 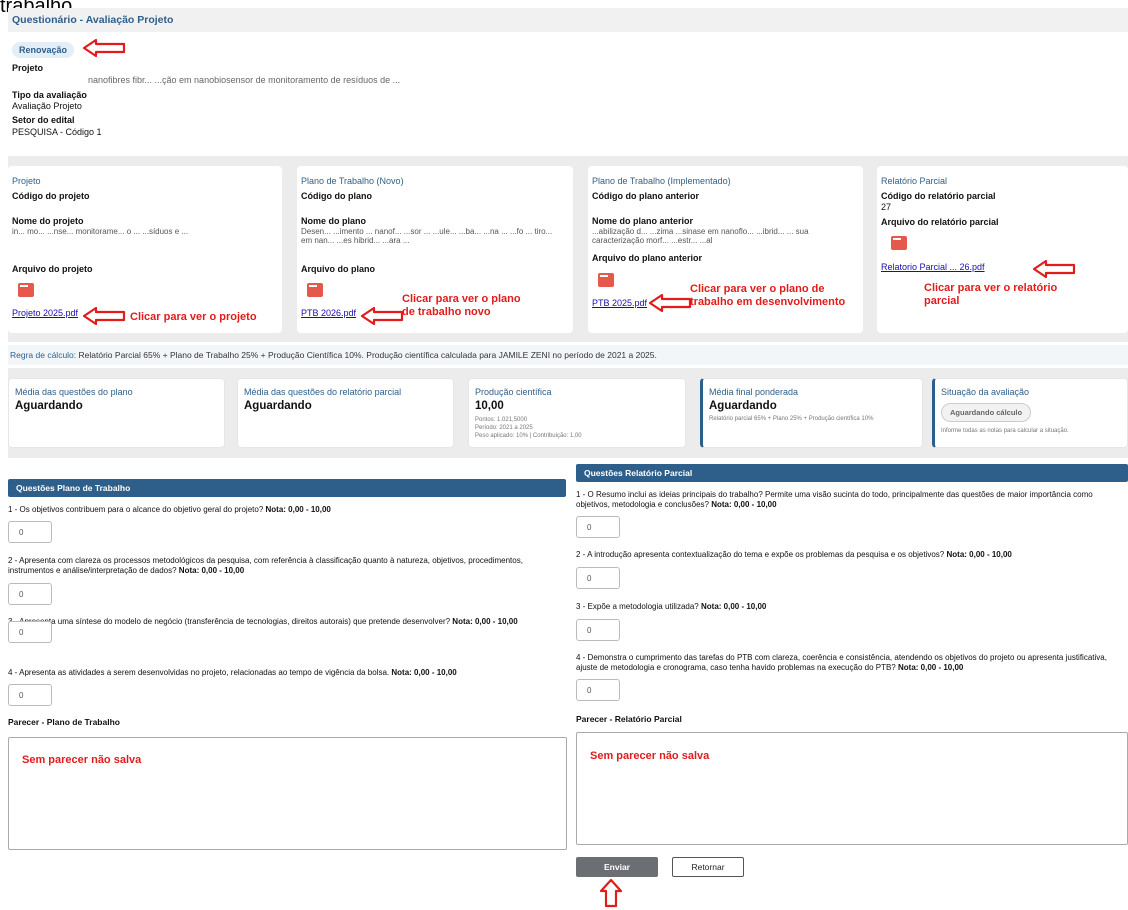 I want to click on annotation-arrow-up-icon, so click(x=611, y=893).